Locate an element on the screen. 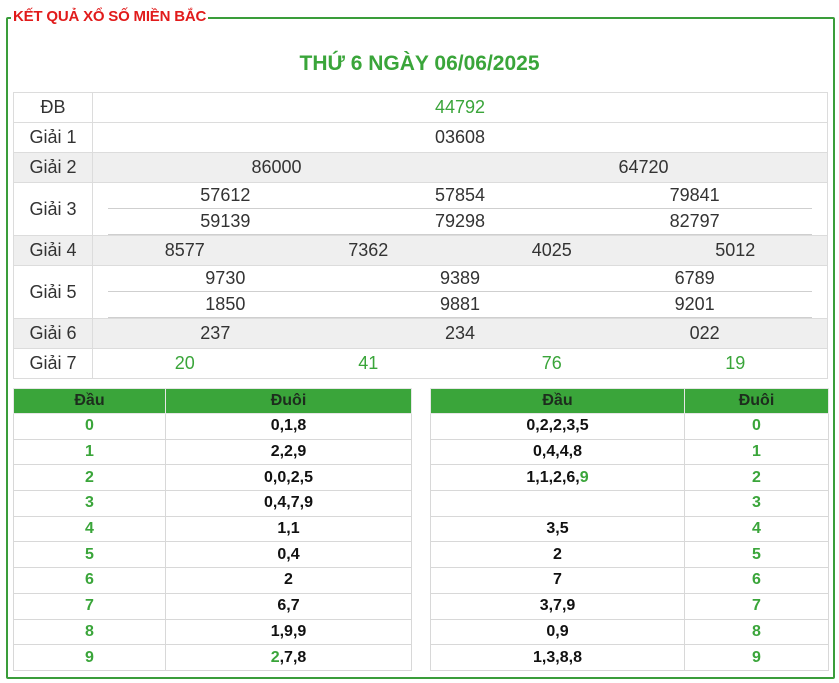 The image size is (839, 683). head-digit: 3 is located at coordinates (89, 503).